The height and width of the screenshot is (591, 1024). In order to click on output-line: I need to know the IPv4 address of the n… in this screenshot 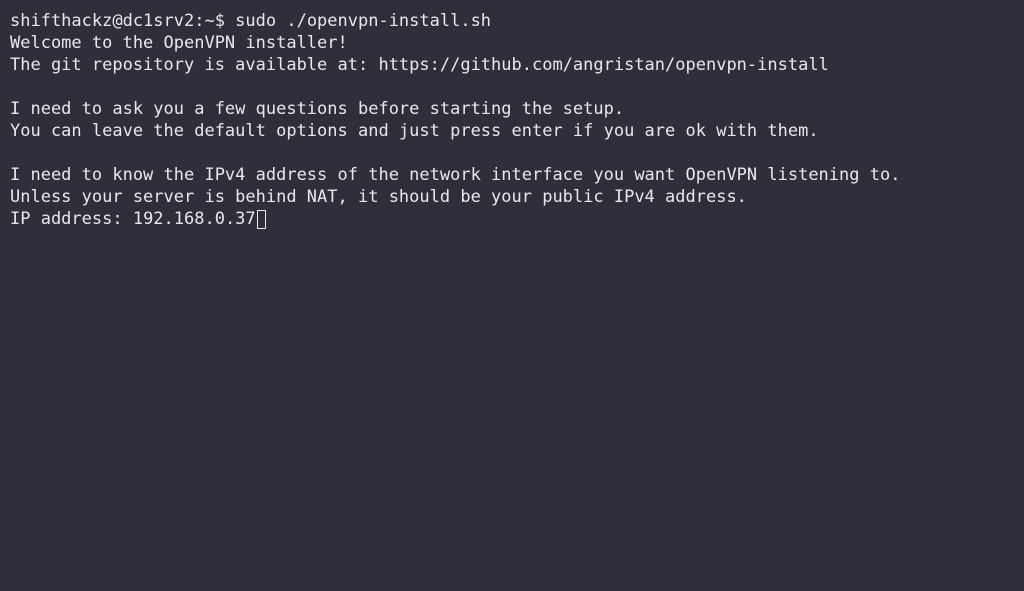, I will do `click(455, 175)`.